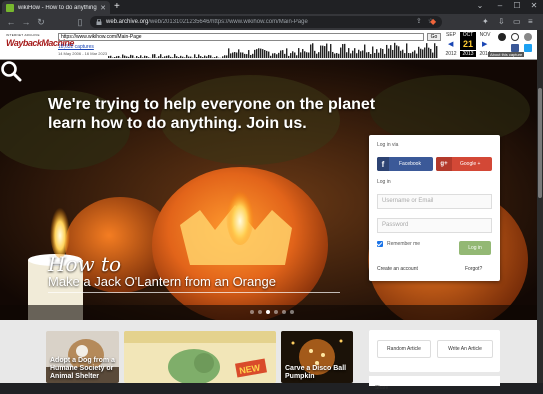 Image resolution: width=543 pixels, height=394 pixels. What do you see at coordinates (475, 248) in the screenshot?
I see `login-button: Log in` at bounding box center [475, 248].